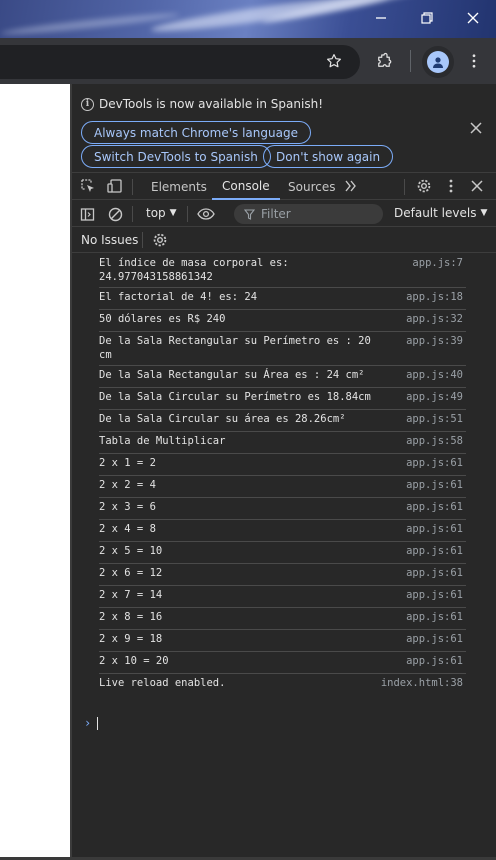 The width and height of the screenshot is (496, 860). Describe the element at coordinates (162, 441) in the screenshot. I see `console-message-text: Tabla de Multiplicar` at that location.